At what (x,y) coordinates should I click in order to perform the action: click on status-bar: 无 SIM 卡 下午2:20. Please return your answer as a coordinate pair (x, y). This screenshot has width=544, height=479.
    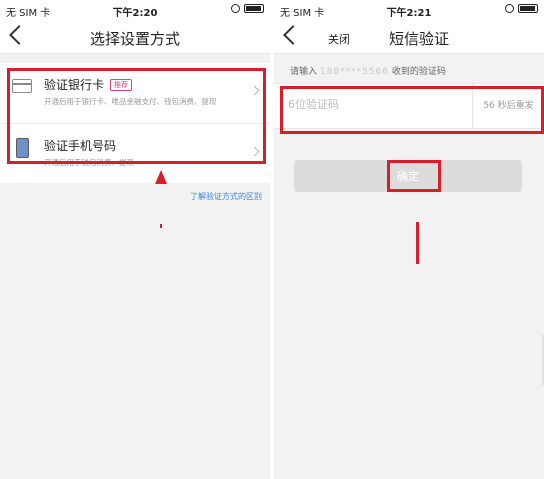
    Looking at the image, I should click on (135, 10).